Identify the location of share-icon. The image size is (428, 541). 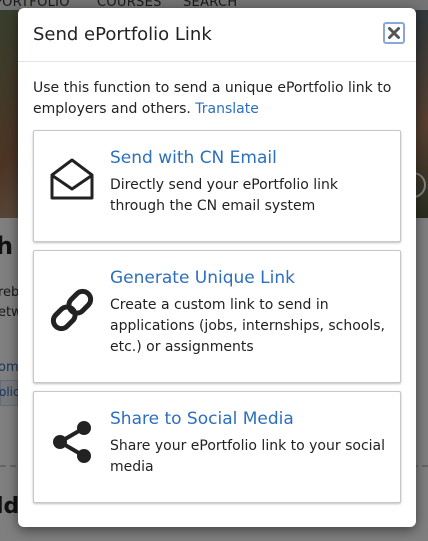
(72, 442).